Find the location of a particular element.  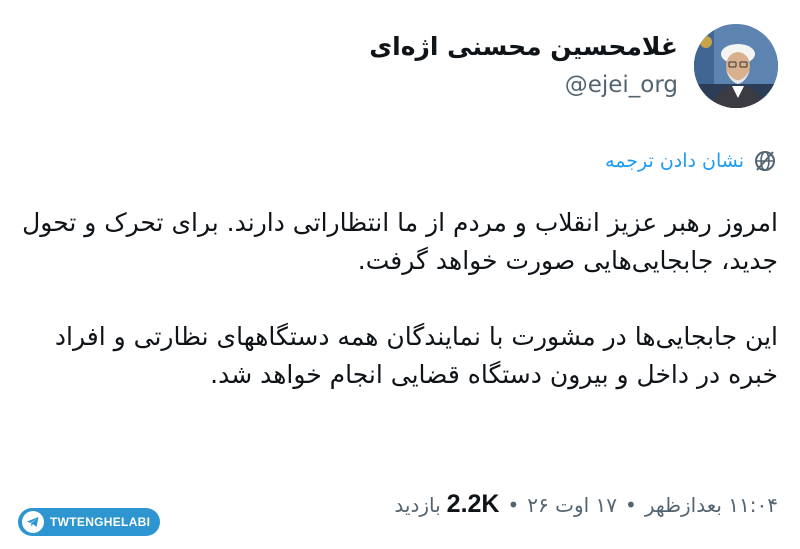

tweet-date: ۱۷ اوت ۲۶ is located at coordinates (572, 505).